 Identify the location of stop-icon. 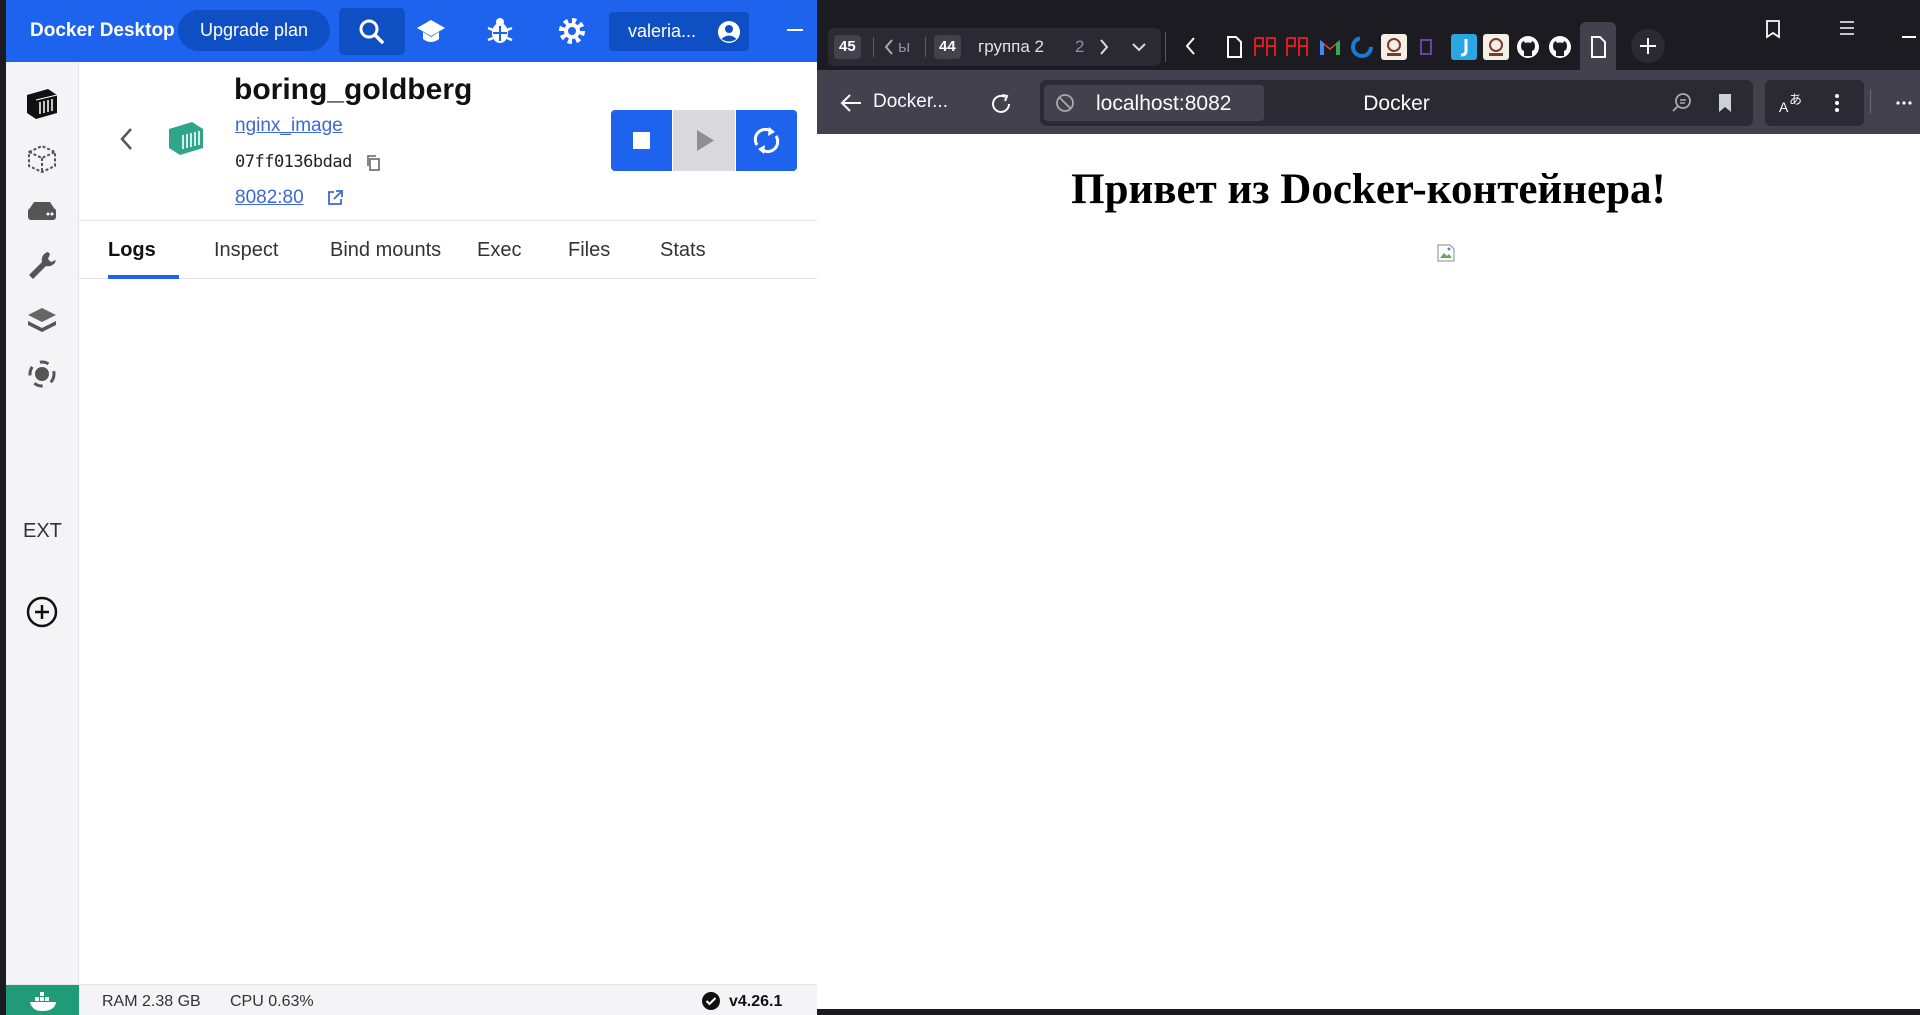
(641, 140).